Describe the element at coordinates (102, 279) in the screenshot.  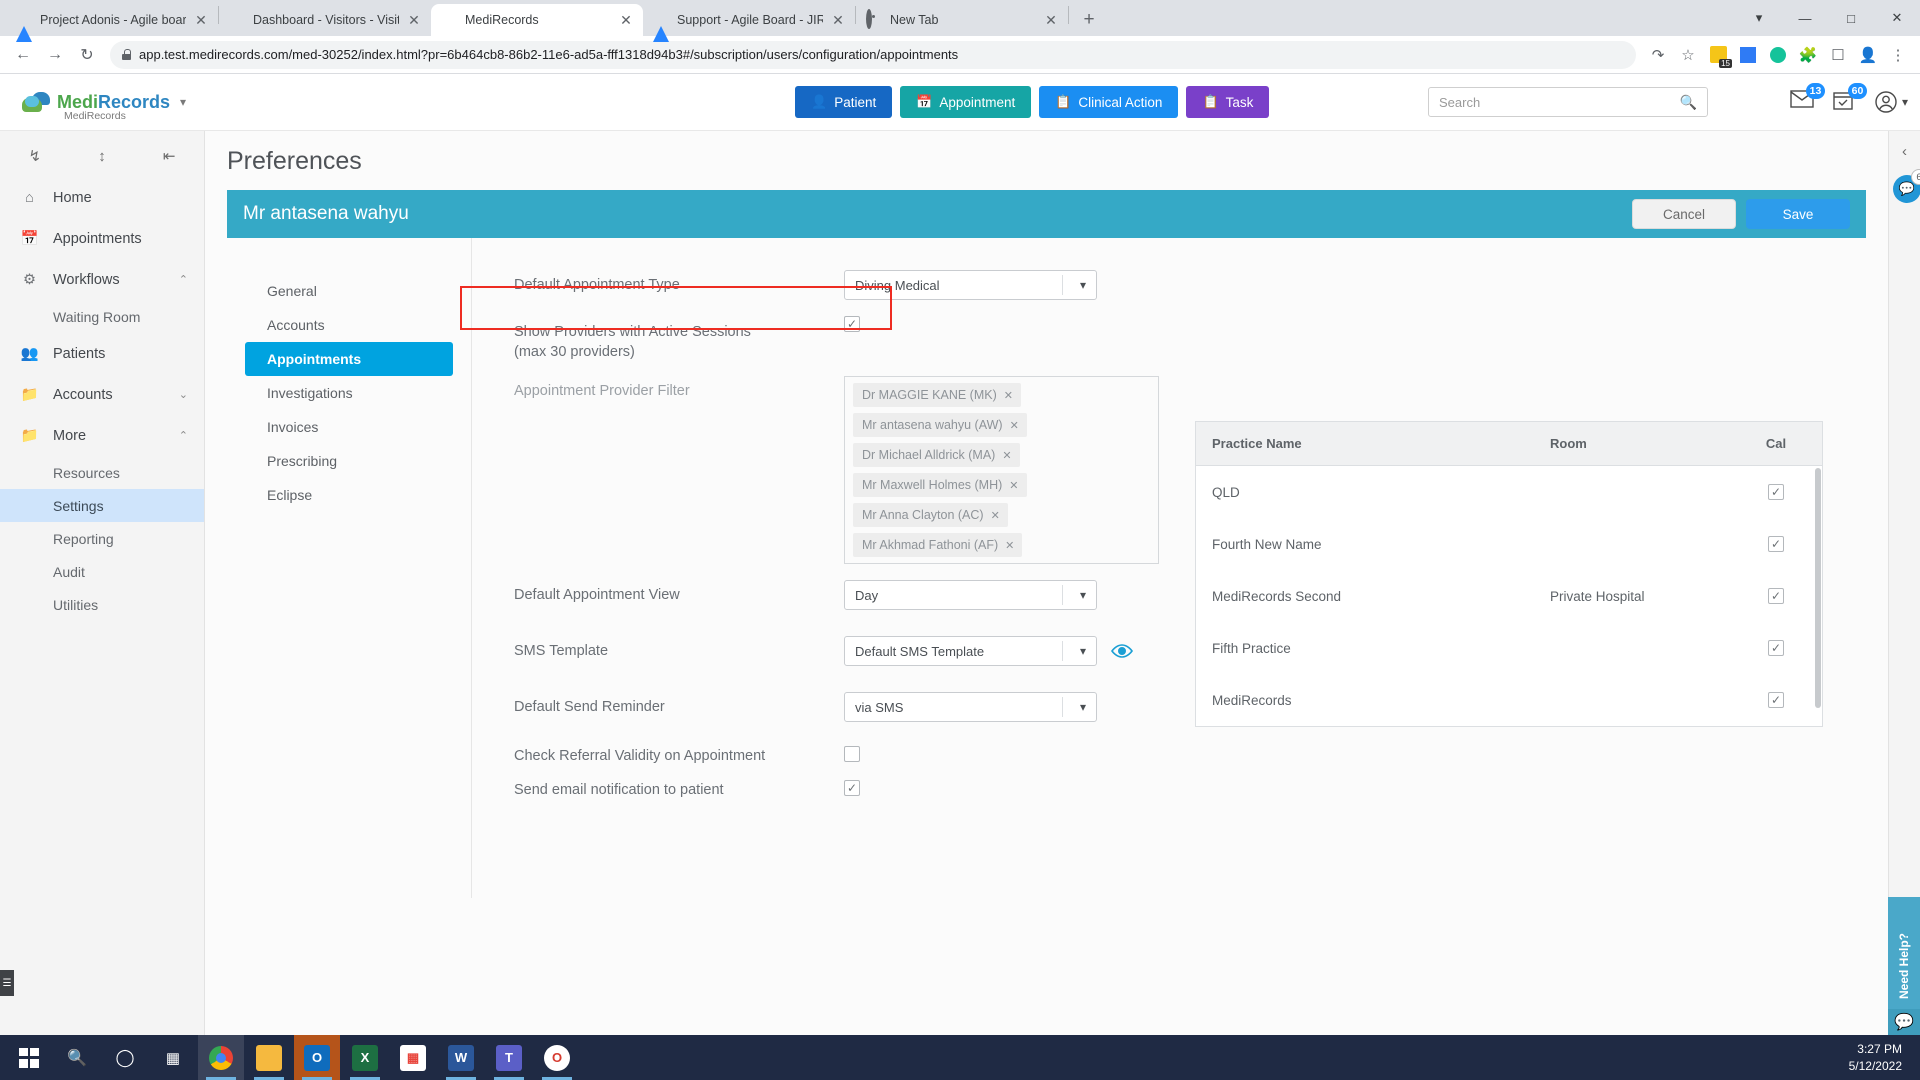
I see `sidebar-item-workflows: ⚙ Workflows ⌃` at that location.